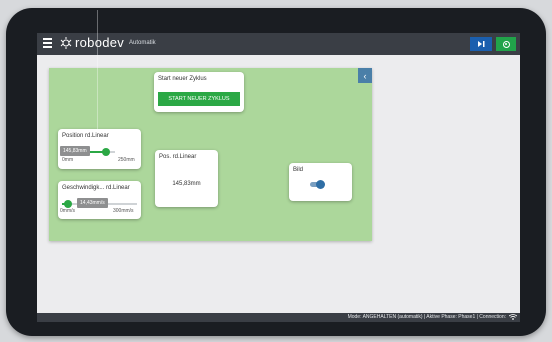  What do you see at coordinates (68, 160) in the screenshot?
I see `position-slider-min: 0mm` at bounding box center [68, 160].